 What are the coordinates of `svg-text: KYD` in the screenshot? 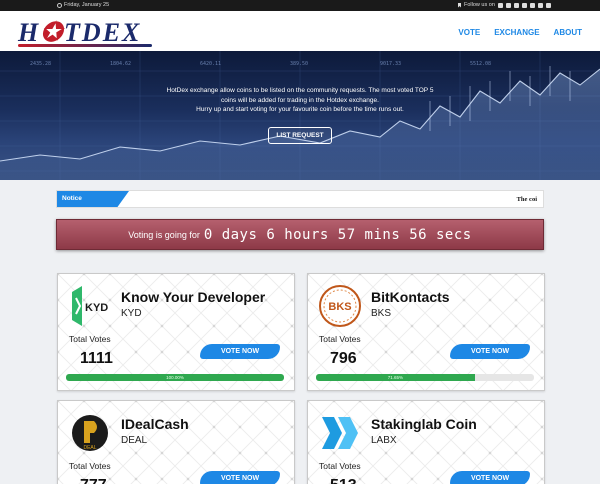 It's located at (96, 308).